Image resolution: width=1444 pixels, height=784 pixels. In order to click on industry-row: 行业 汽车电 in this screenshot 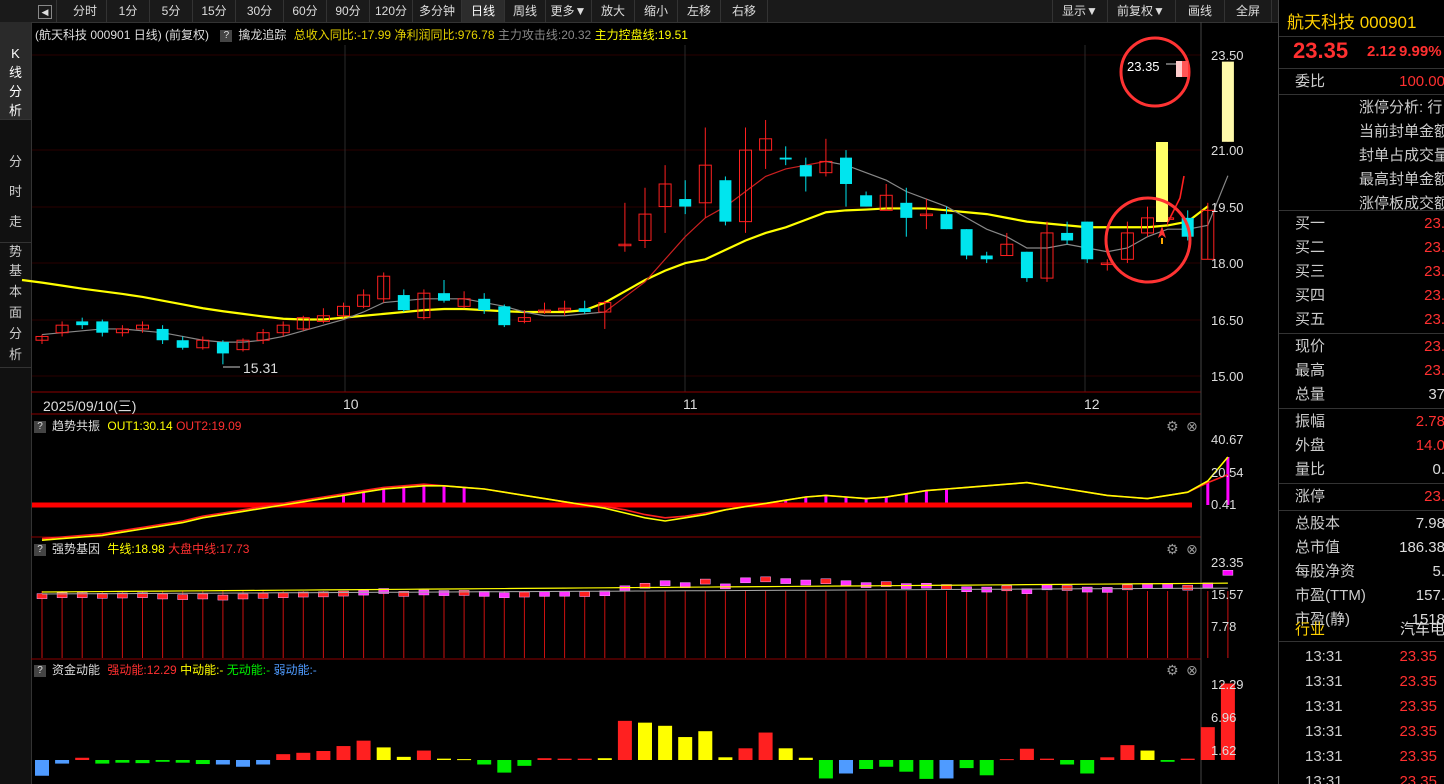, I will do `click(1361, 630)`.